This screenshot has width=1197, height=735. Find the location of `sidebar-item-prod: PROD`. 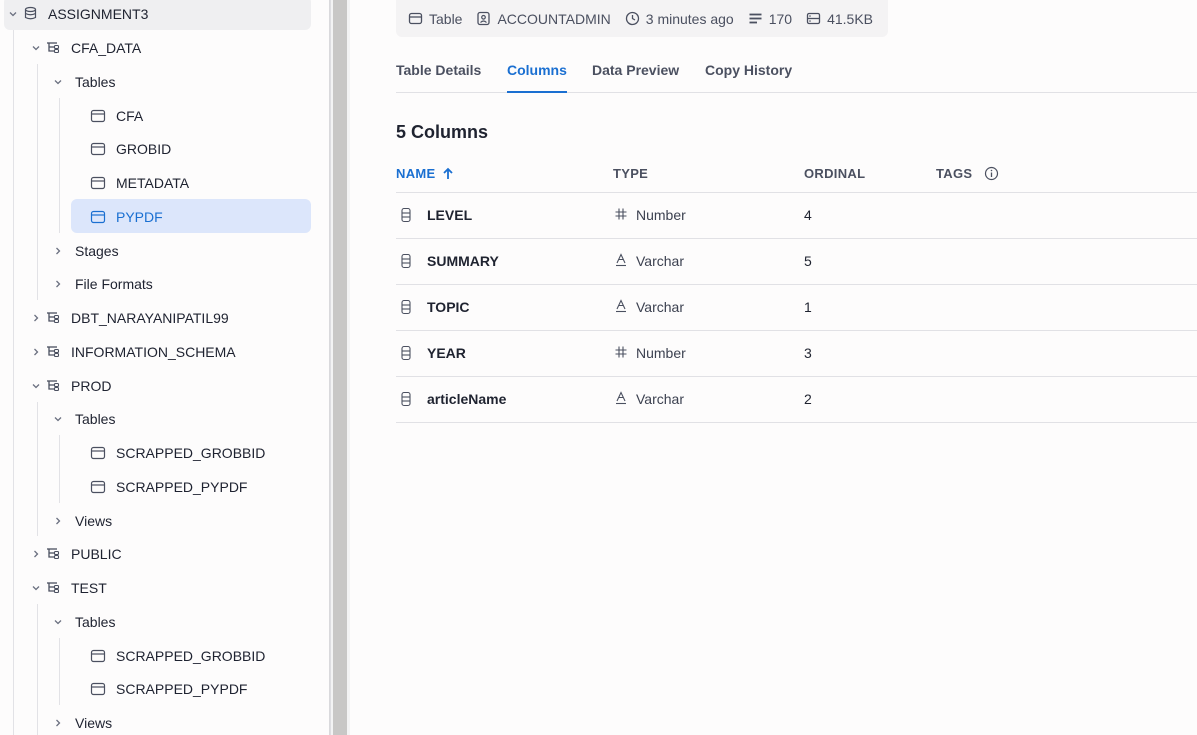

sidebar-item-prod: PROD is located at coordinates (160, 385).